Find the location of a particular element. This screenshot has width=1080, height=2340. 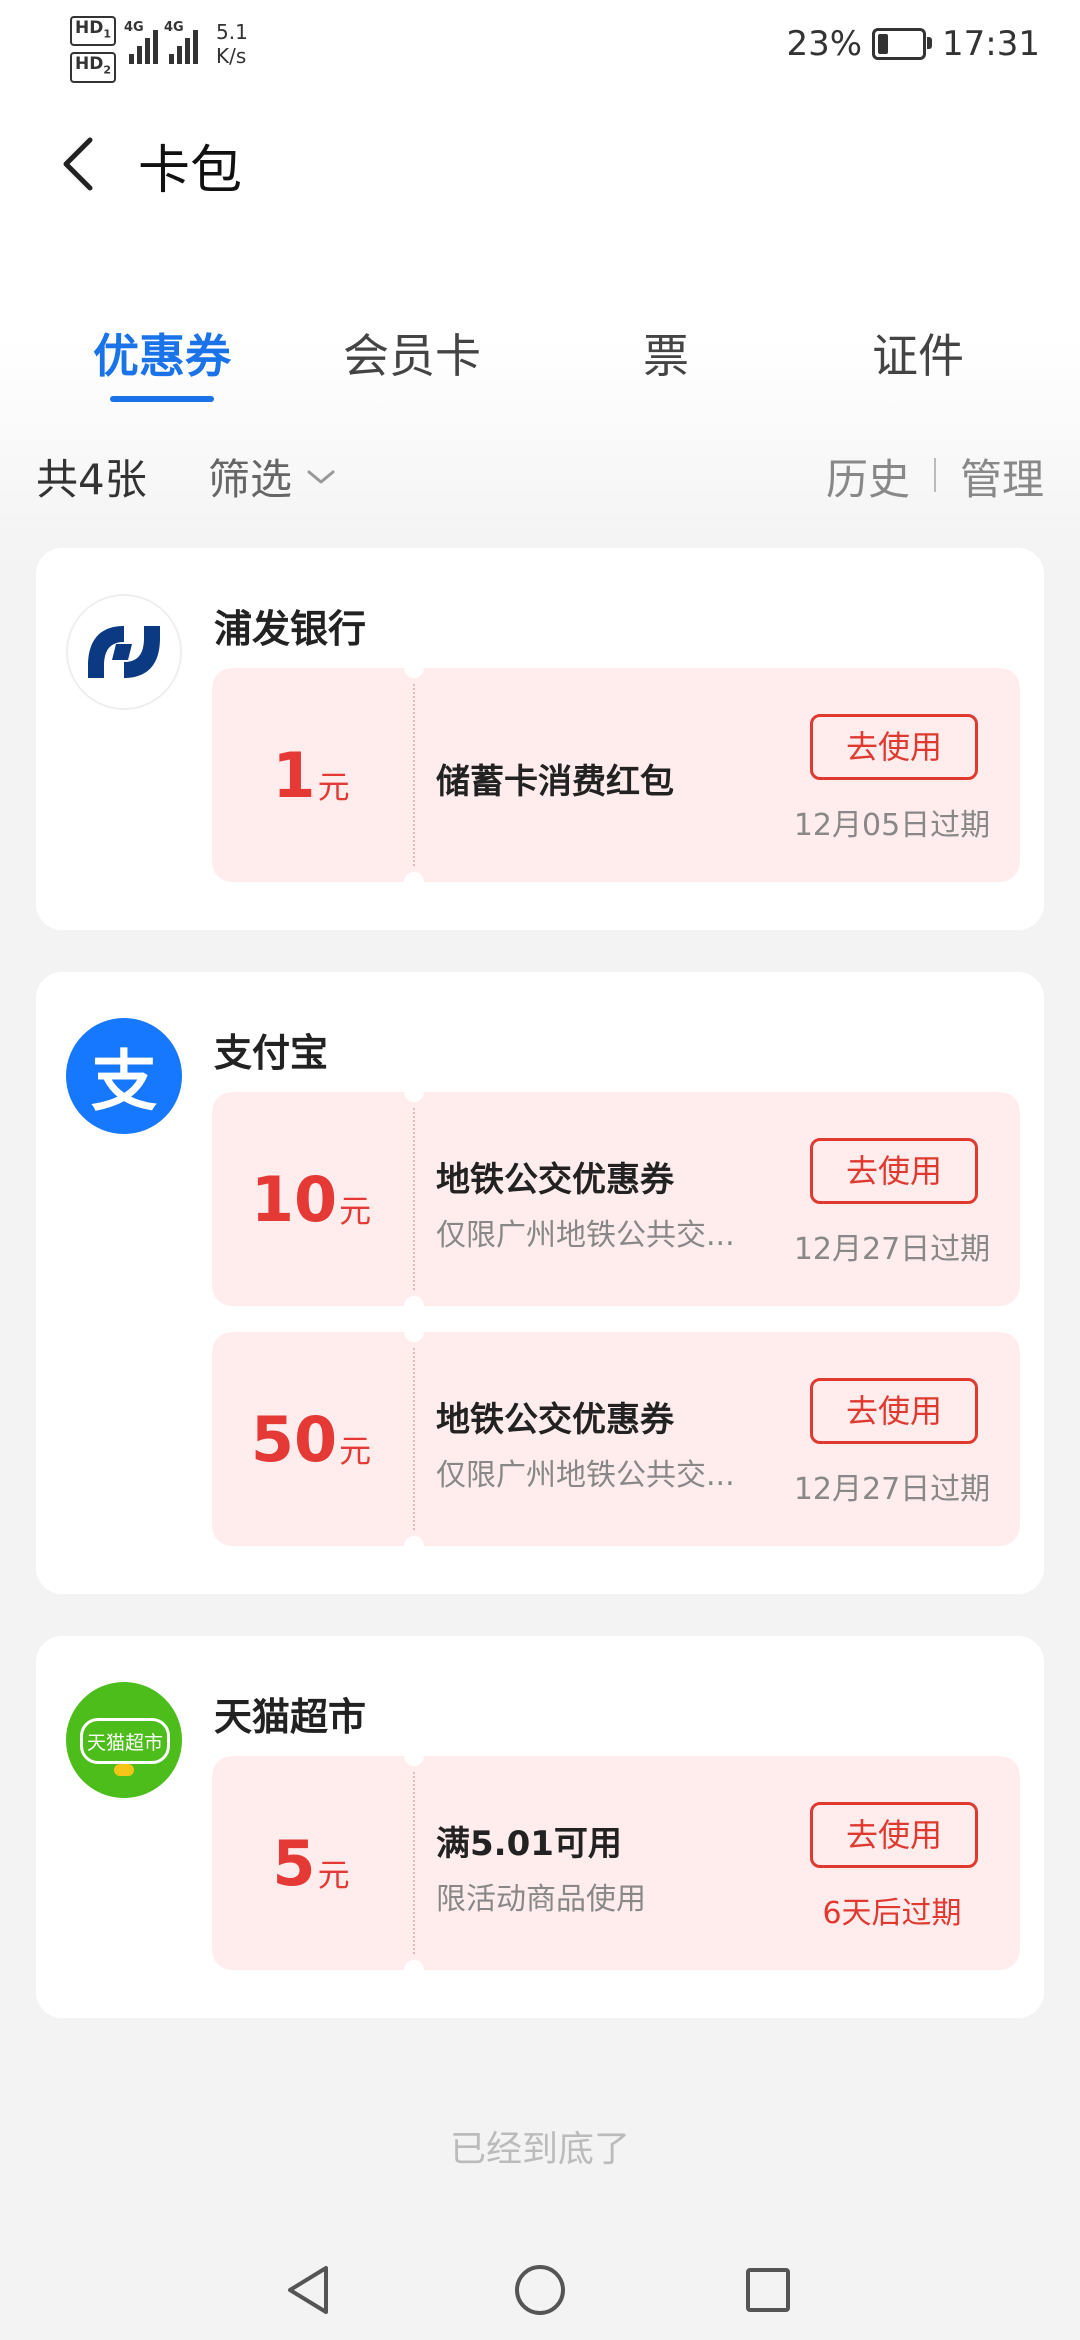

chevron-down-icon is located at coordinates (321, 476).